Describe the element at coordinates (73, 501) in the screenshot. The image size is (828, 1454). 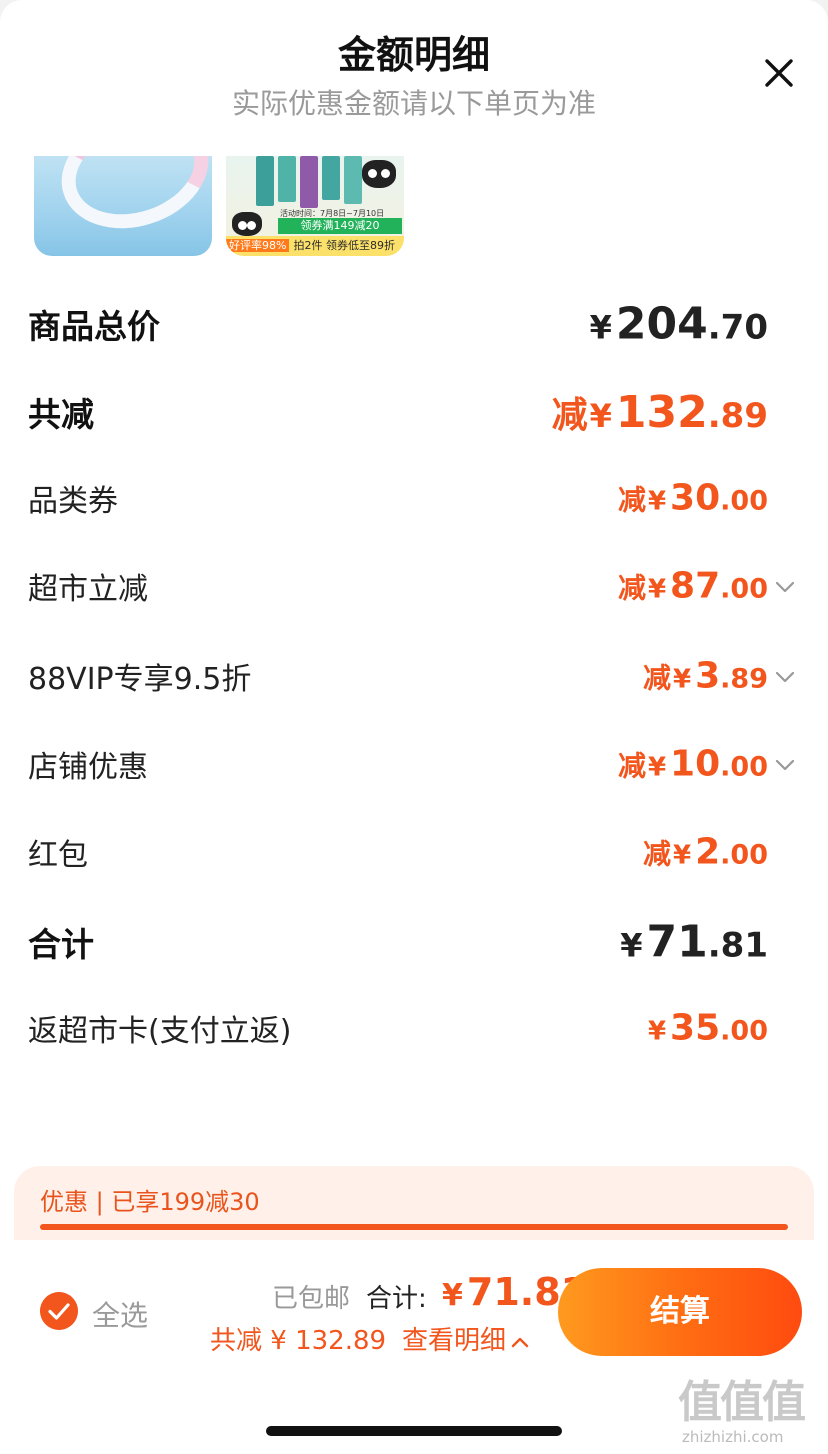
I see `row-label: 品类券` at that location.